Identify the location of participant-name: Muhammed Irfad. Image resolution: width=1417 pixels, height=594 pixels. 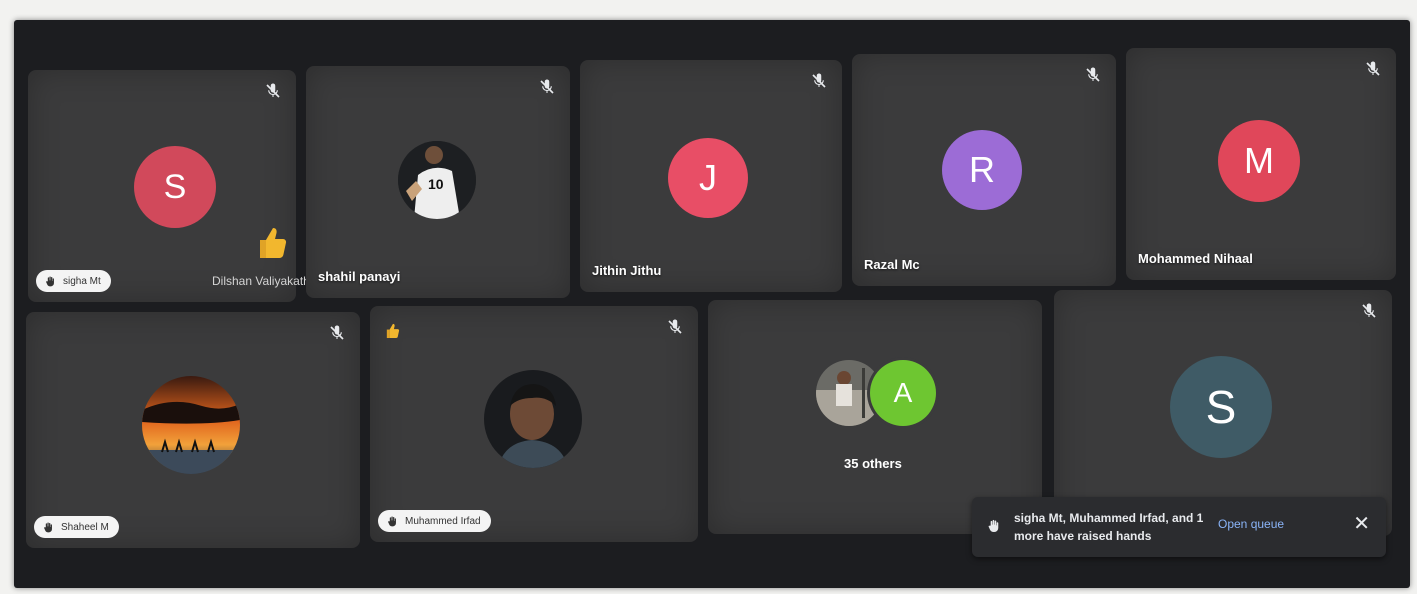
(443, 521).